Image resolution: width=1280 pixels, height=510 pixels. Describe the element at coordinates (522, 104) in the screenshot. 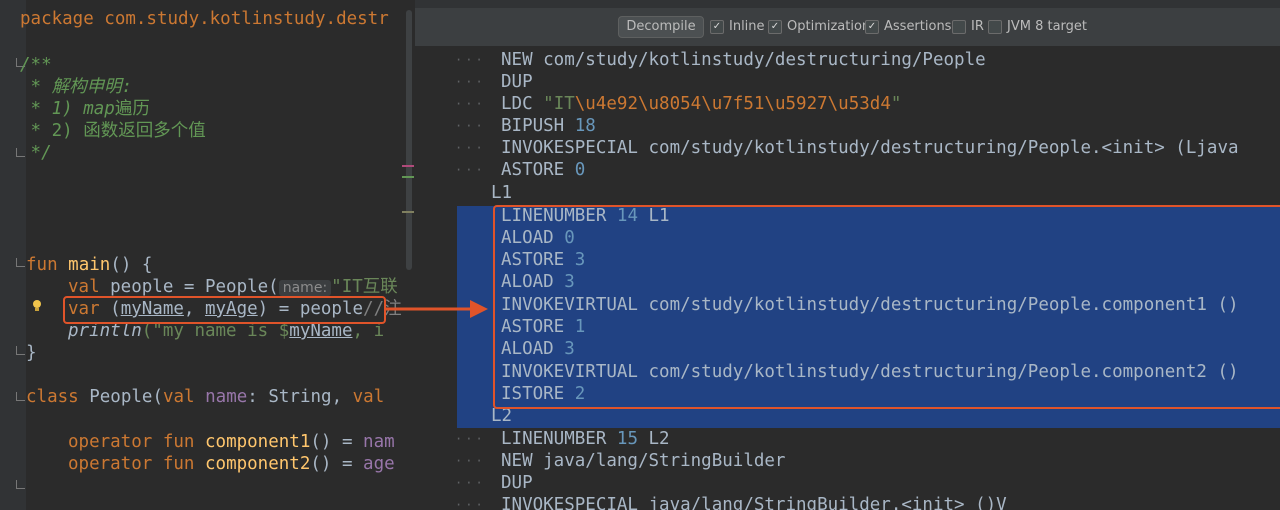

I see `opcode: LDC` at that location.